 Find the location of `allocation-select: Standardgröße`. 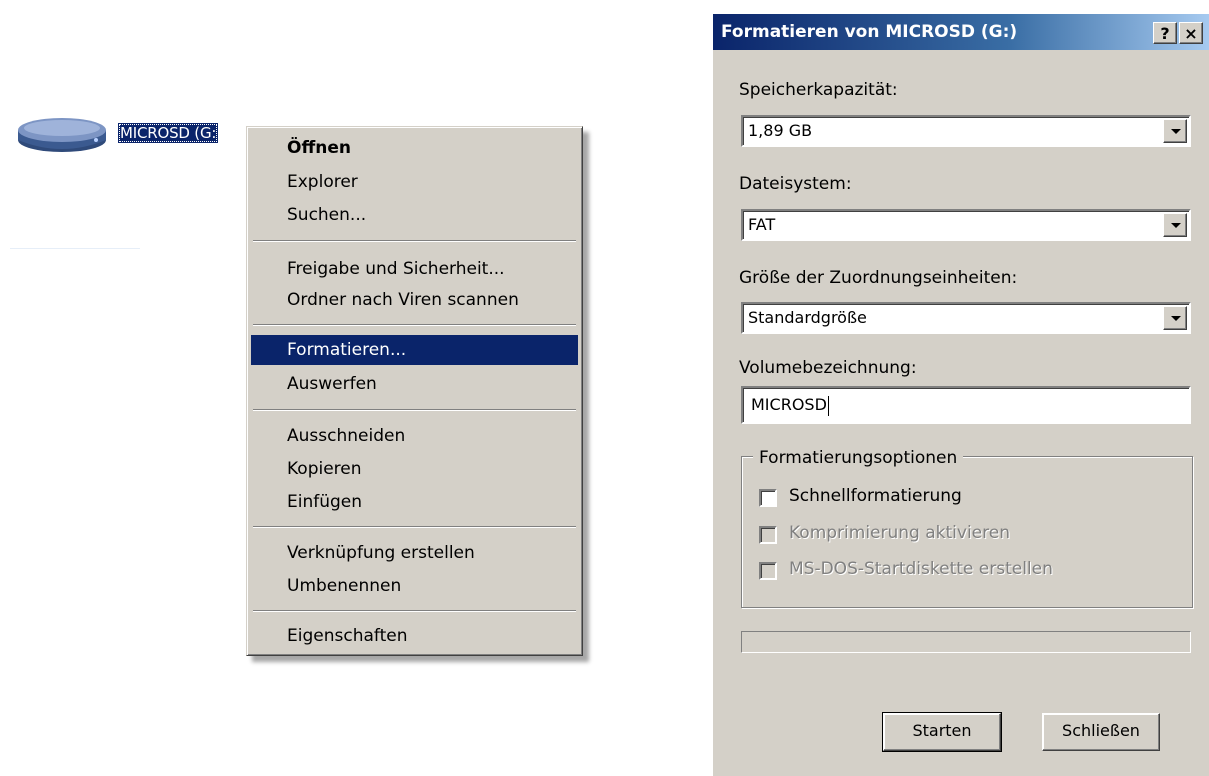

allocation-select: Standardgröße is located at coordinates (966, 318).